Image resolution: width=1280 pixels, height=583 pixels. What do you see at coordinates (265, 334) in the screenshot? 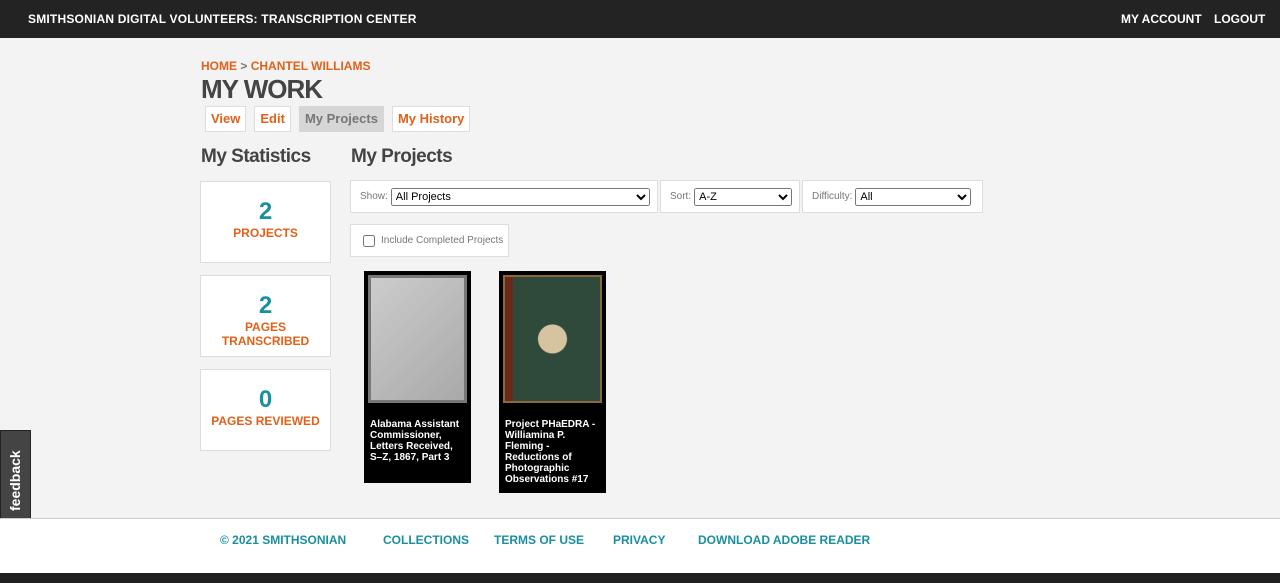
I see `stat-label: PAGES TRANSCRIBED` at bounding box center [265, 334].